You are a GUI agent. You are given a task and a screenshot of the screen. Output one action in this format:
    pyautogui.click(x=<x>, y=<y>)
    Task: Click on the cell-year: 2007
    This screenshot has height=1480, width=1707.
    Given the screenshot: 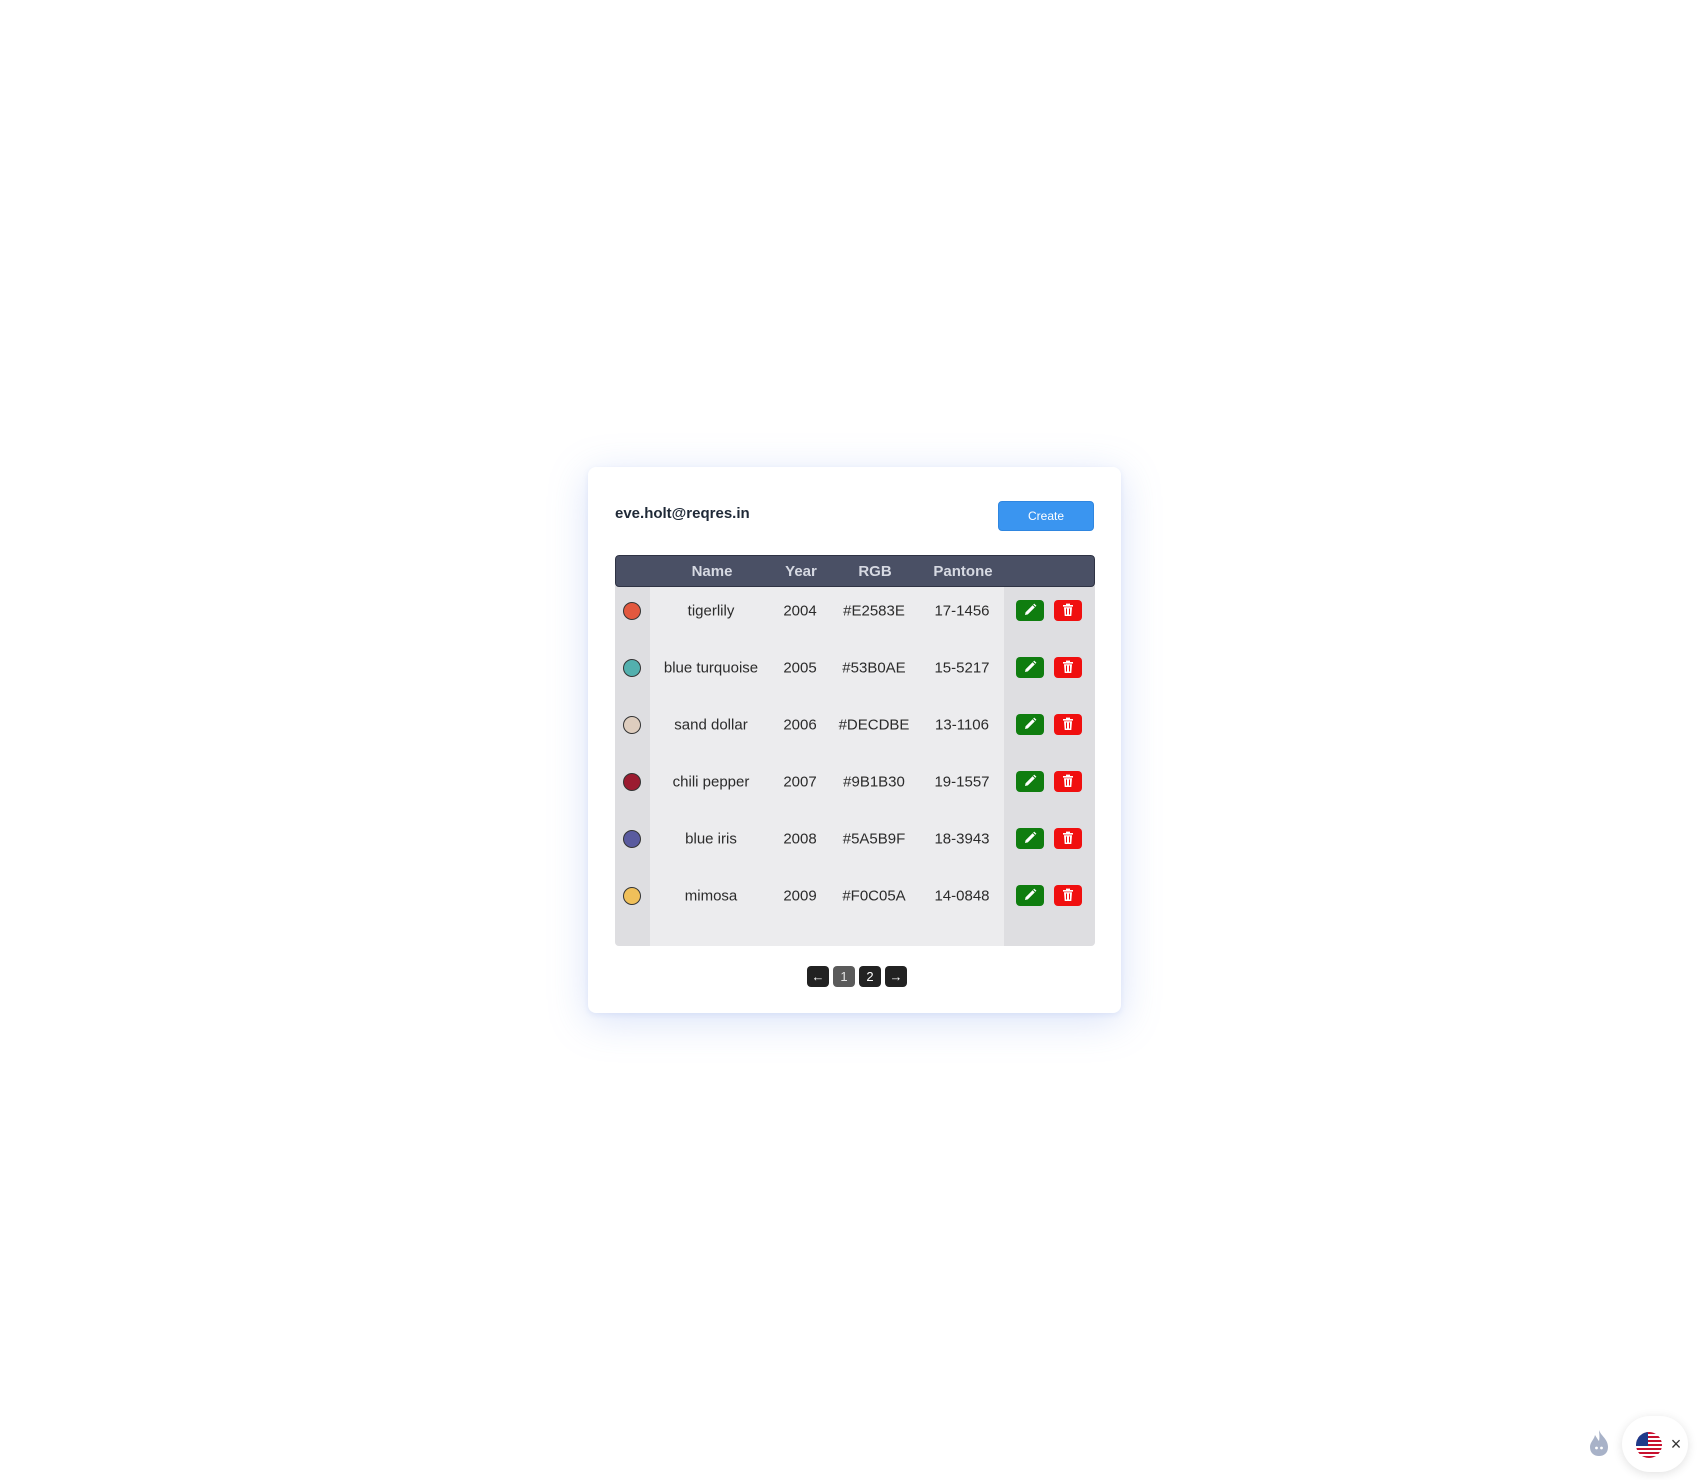 What is the action you would take?
    pyautogui.click(x=800, y=781)
    